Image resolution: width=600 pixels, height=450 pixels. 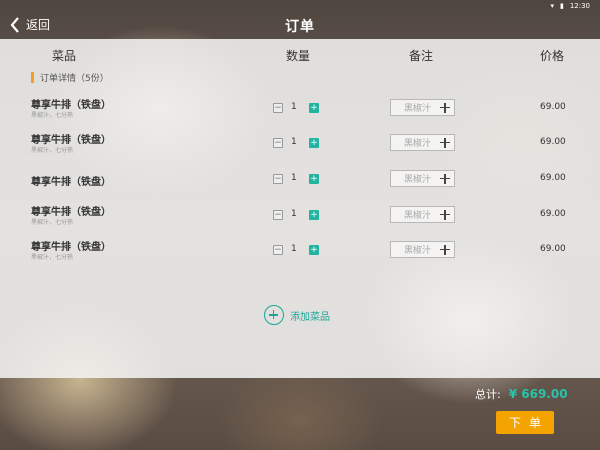 What do you see at coordinates (38, 25) in the screenshot?
I see `back-label: 返回` at bounding box center [38, 25].